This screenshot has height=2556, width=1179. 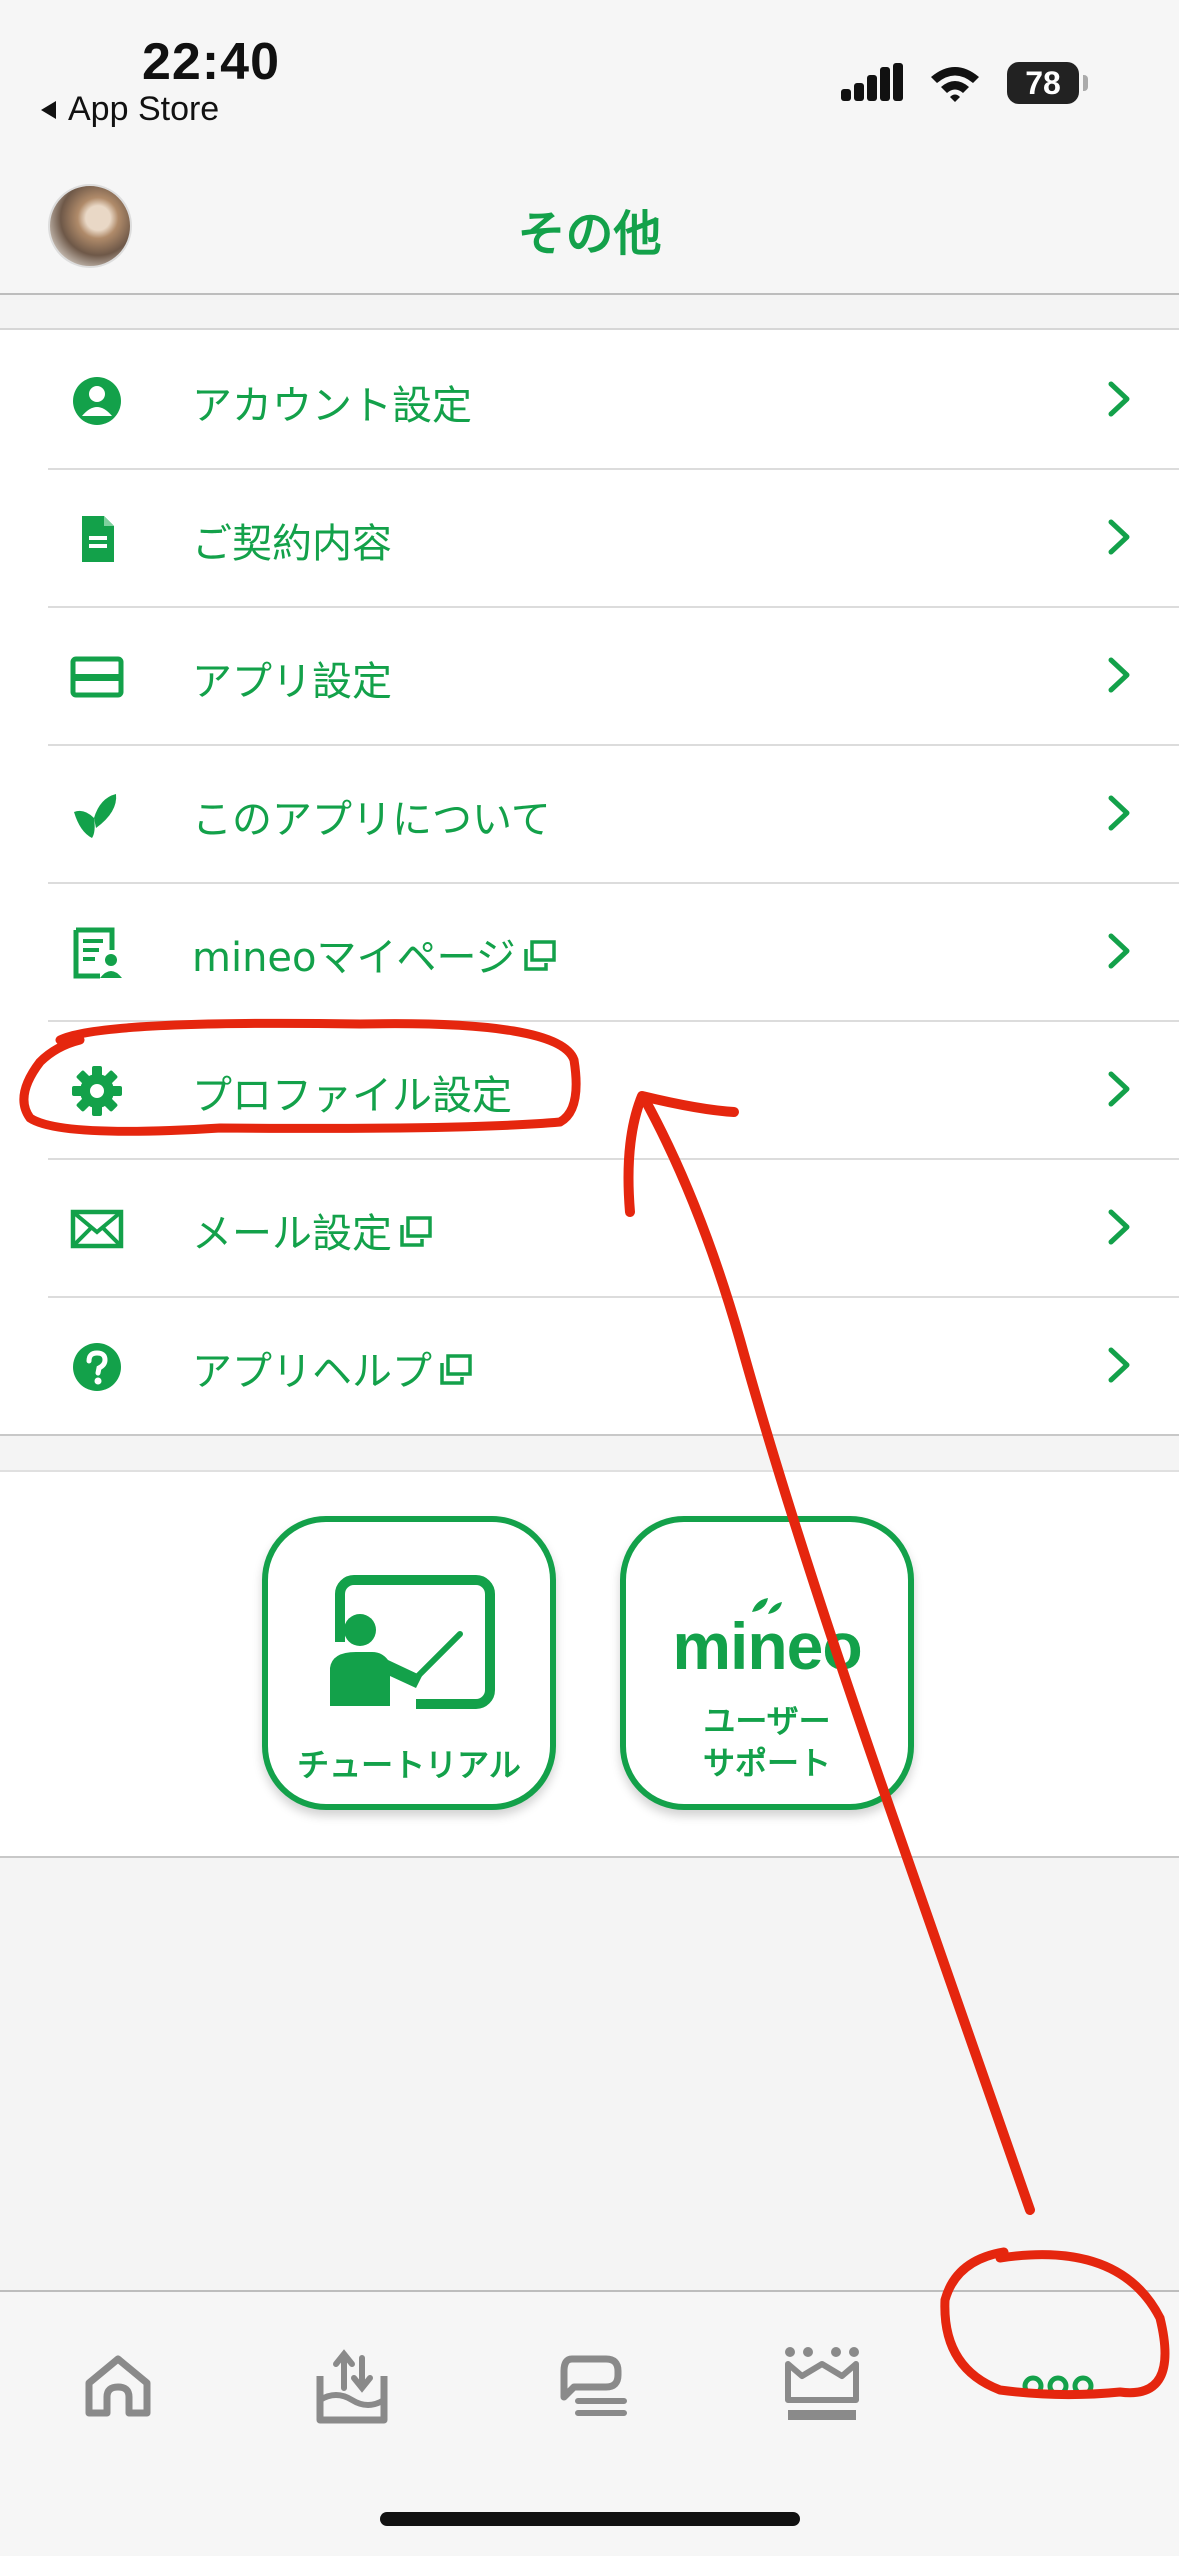 What do you see at coordinates (766, 1763) in the screenshot?
I see `user-support-label-line2: サポート` at bounding box center [766, 1763].